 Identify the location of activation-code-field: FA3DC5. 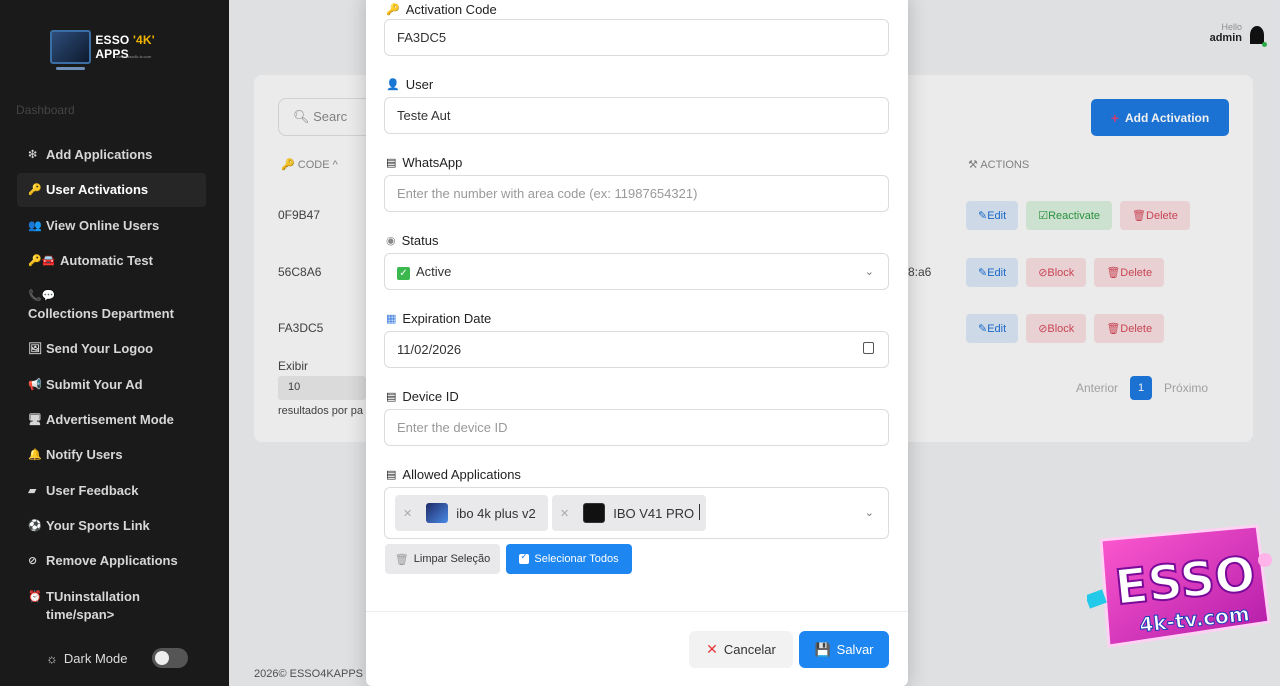
(636, 37).